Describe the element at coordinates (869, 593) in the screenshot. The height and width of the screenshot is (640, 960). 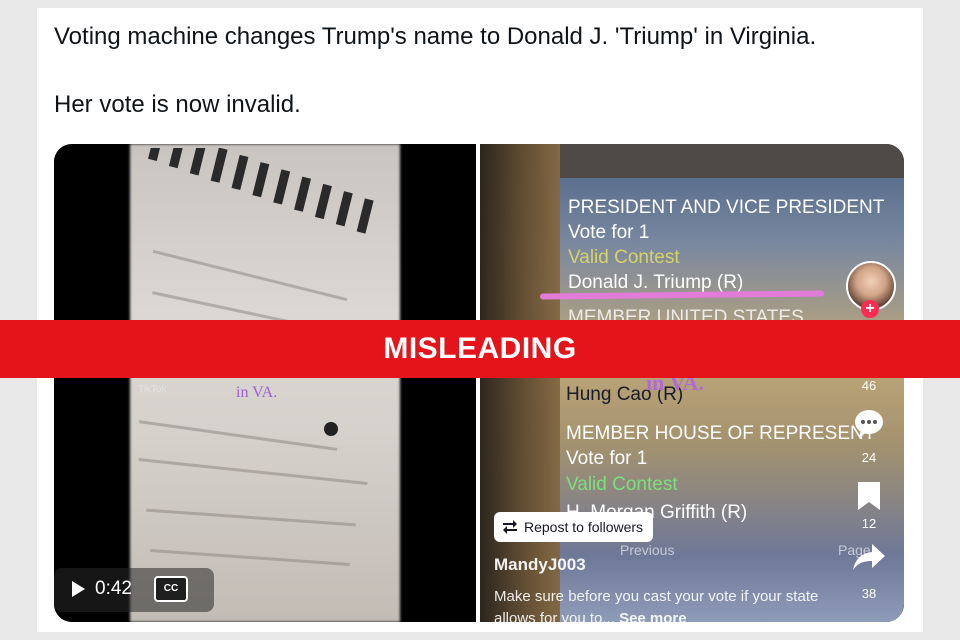
I see `share-count: 38` at that location.